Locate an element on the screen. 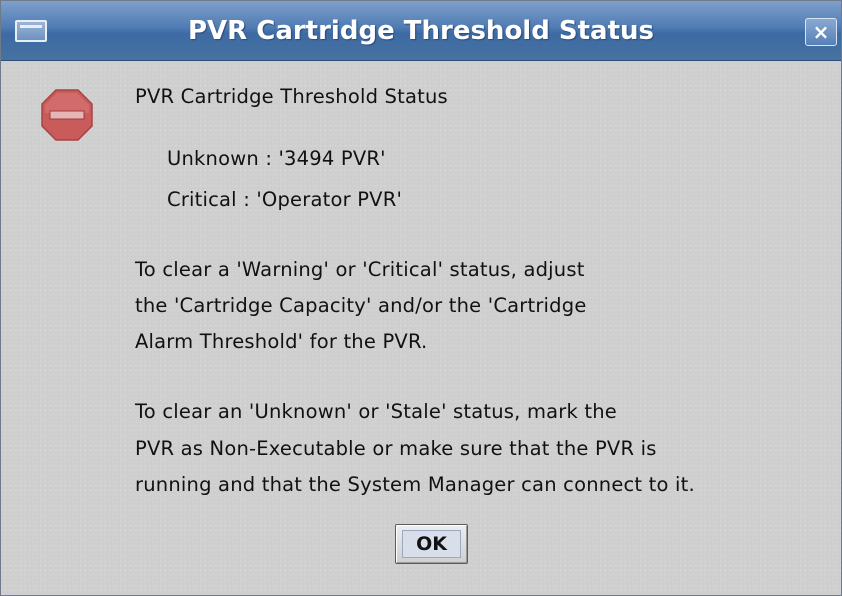  title-bar: PVR Cartridge Threshold Status × is located at coordinates (421, 31).